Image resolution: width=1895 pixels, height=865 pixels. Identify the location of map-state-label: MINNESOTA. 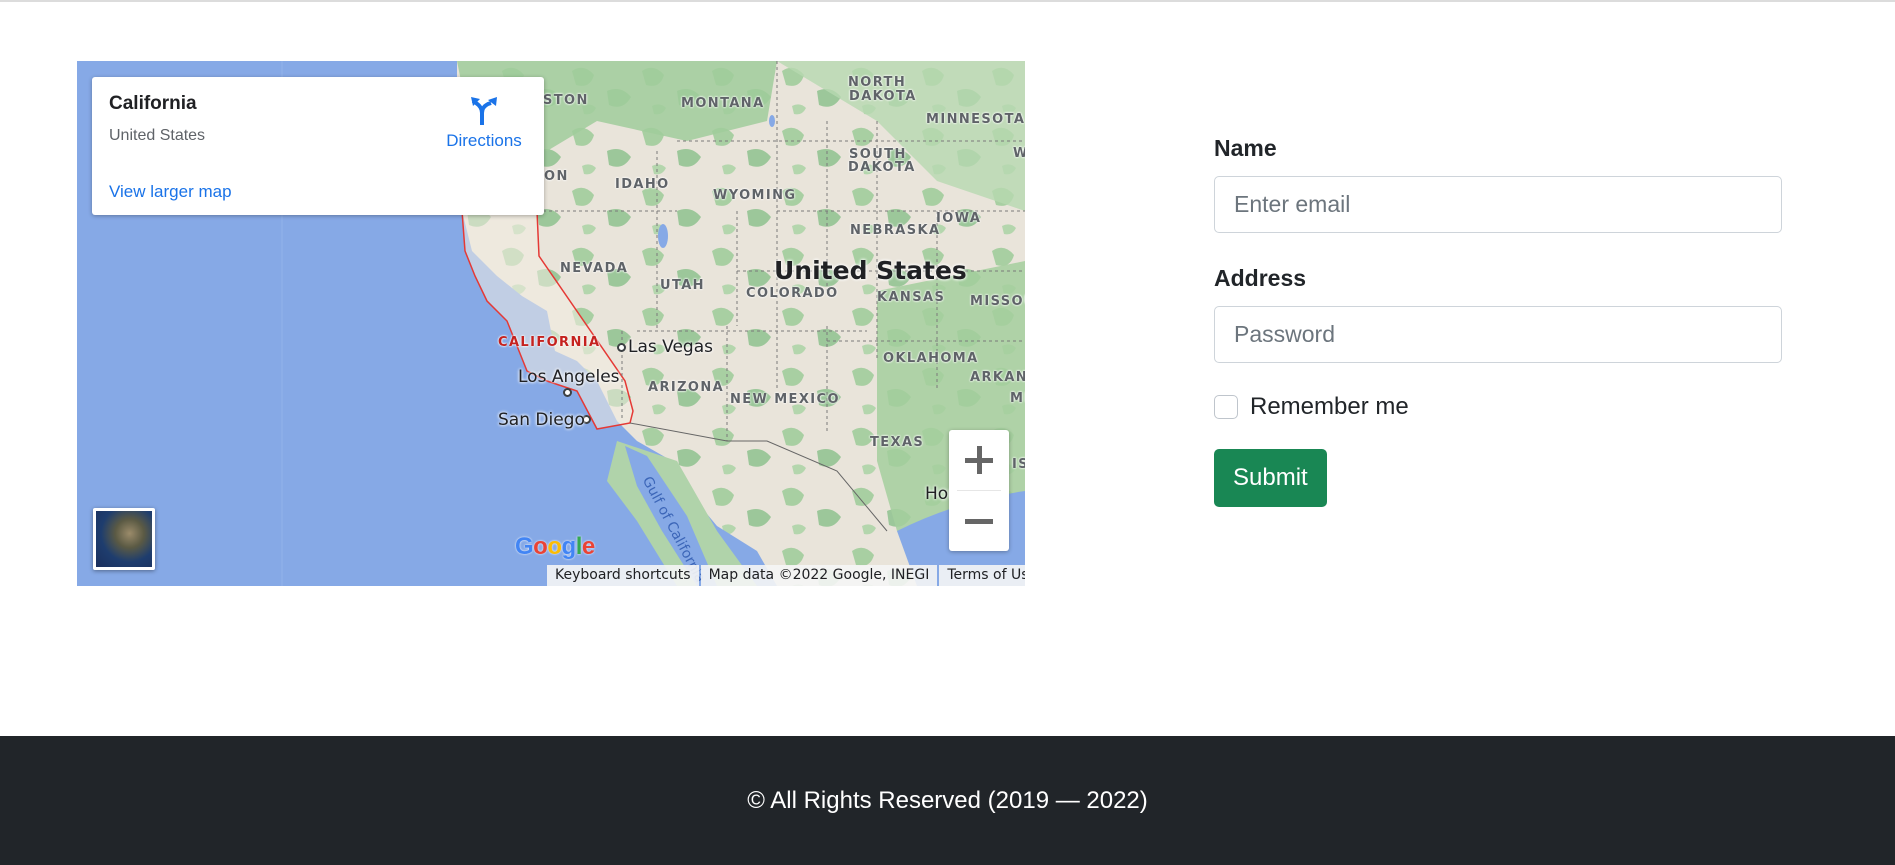
(975, 119).